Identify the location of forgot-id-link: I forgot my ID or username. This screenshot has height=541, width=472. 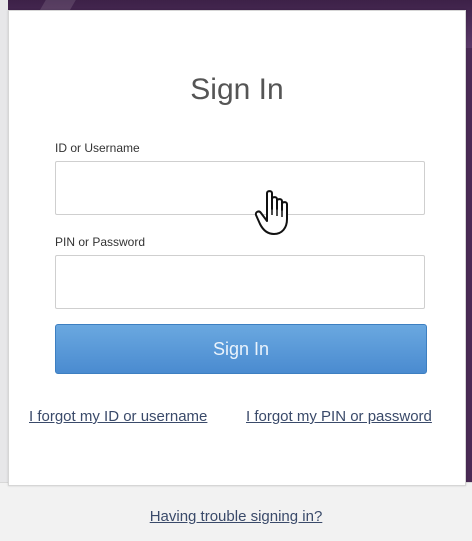
(118, 416).